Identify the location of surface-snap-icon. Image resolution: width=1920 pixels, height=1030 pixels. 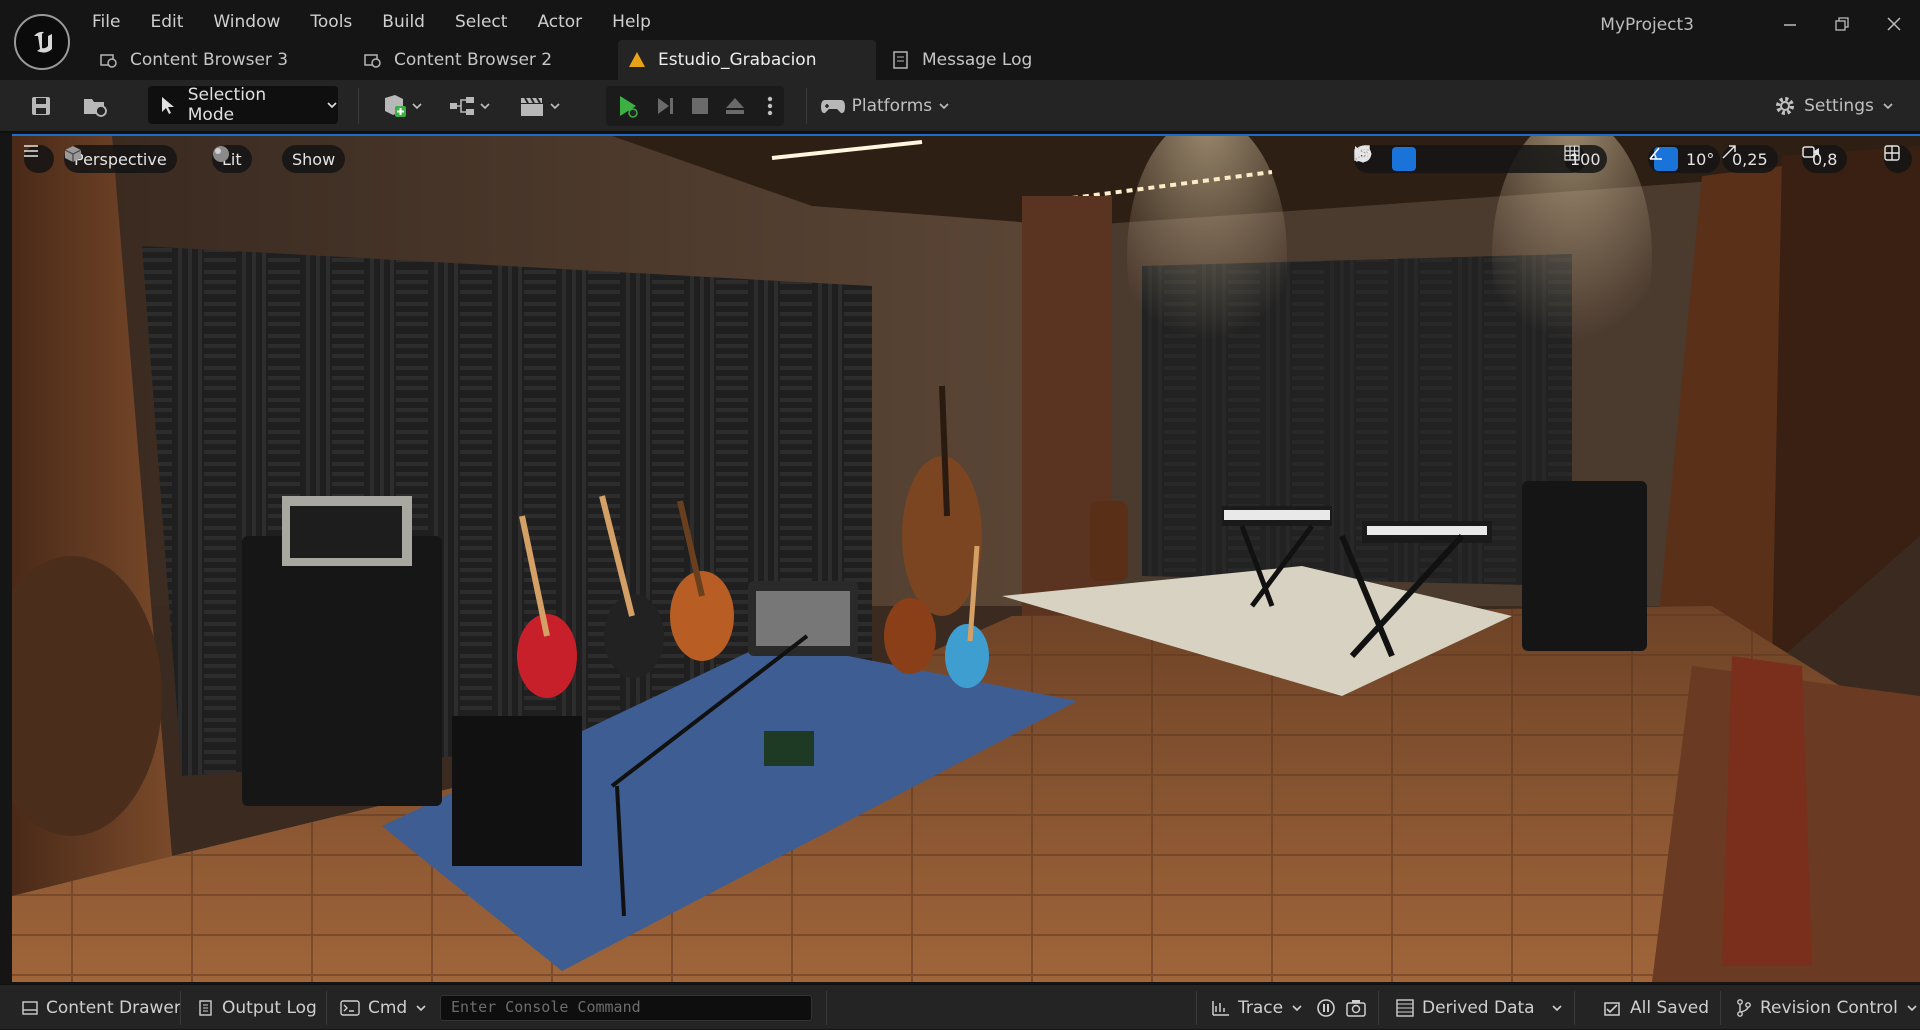
(1449, 159).